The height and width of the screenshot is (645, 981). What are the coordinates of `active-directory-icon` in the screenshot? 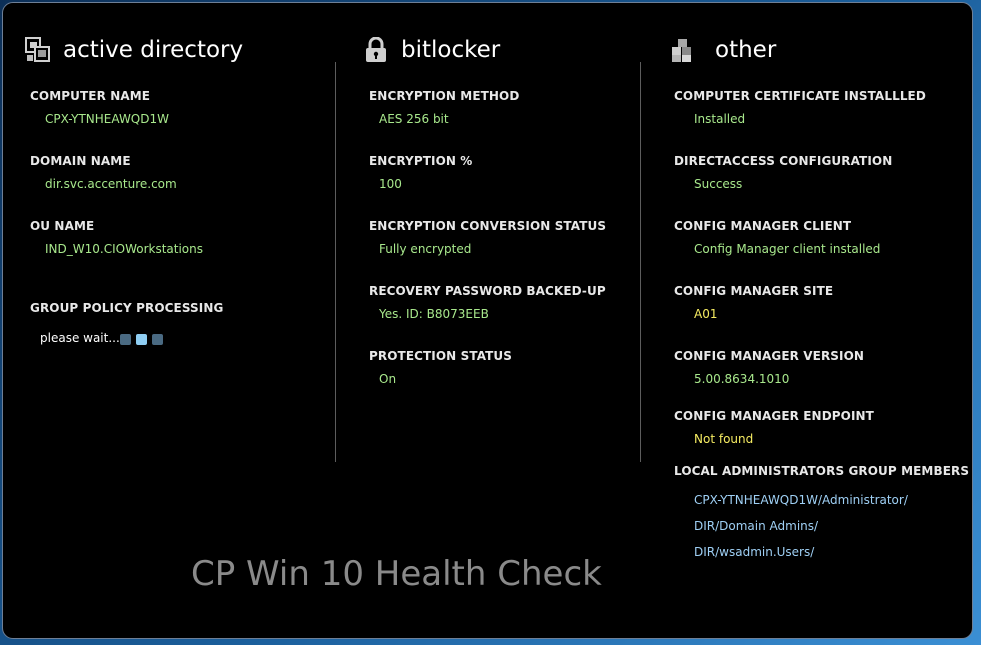 It's located at (38, 50).